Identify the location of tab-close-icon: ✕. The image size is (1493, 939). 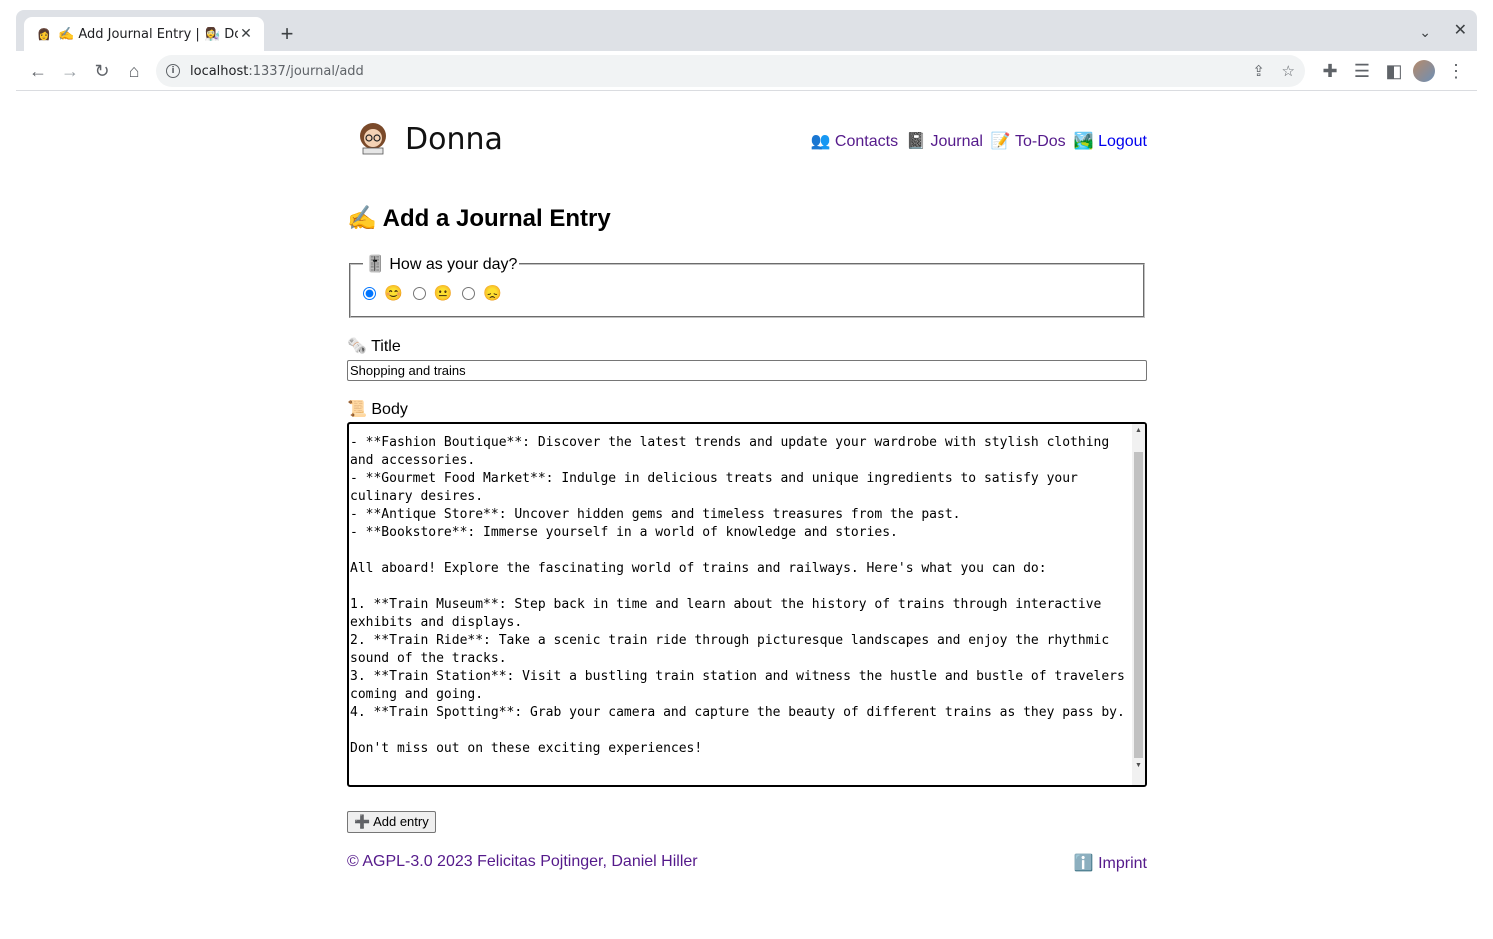
(246, 34).